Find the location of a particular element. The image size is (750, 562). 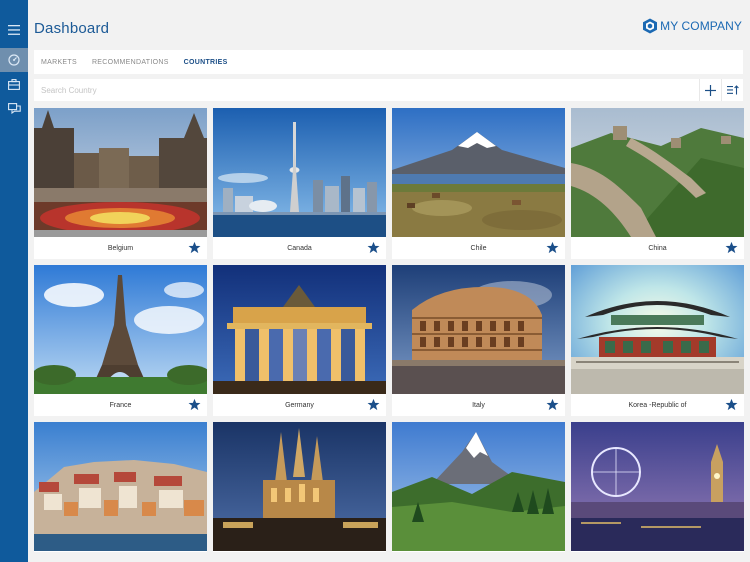

sidebar is located at coordinates (14, 281).